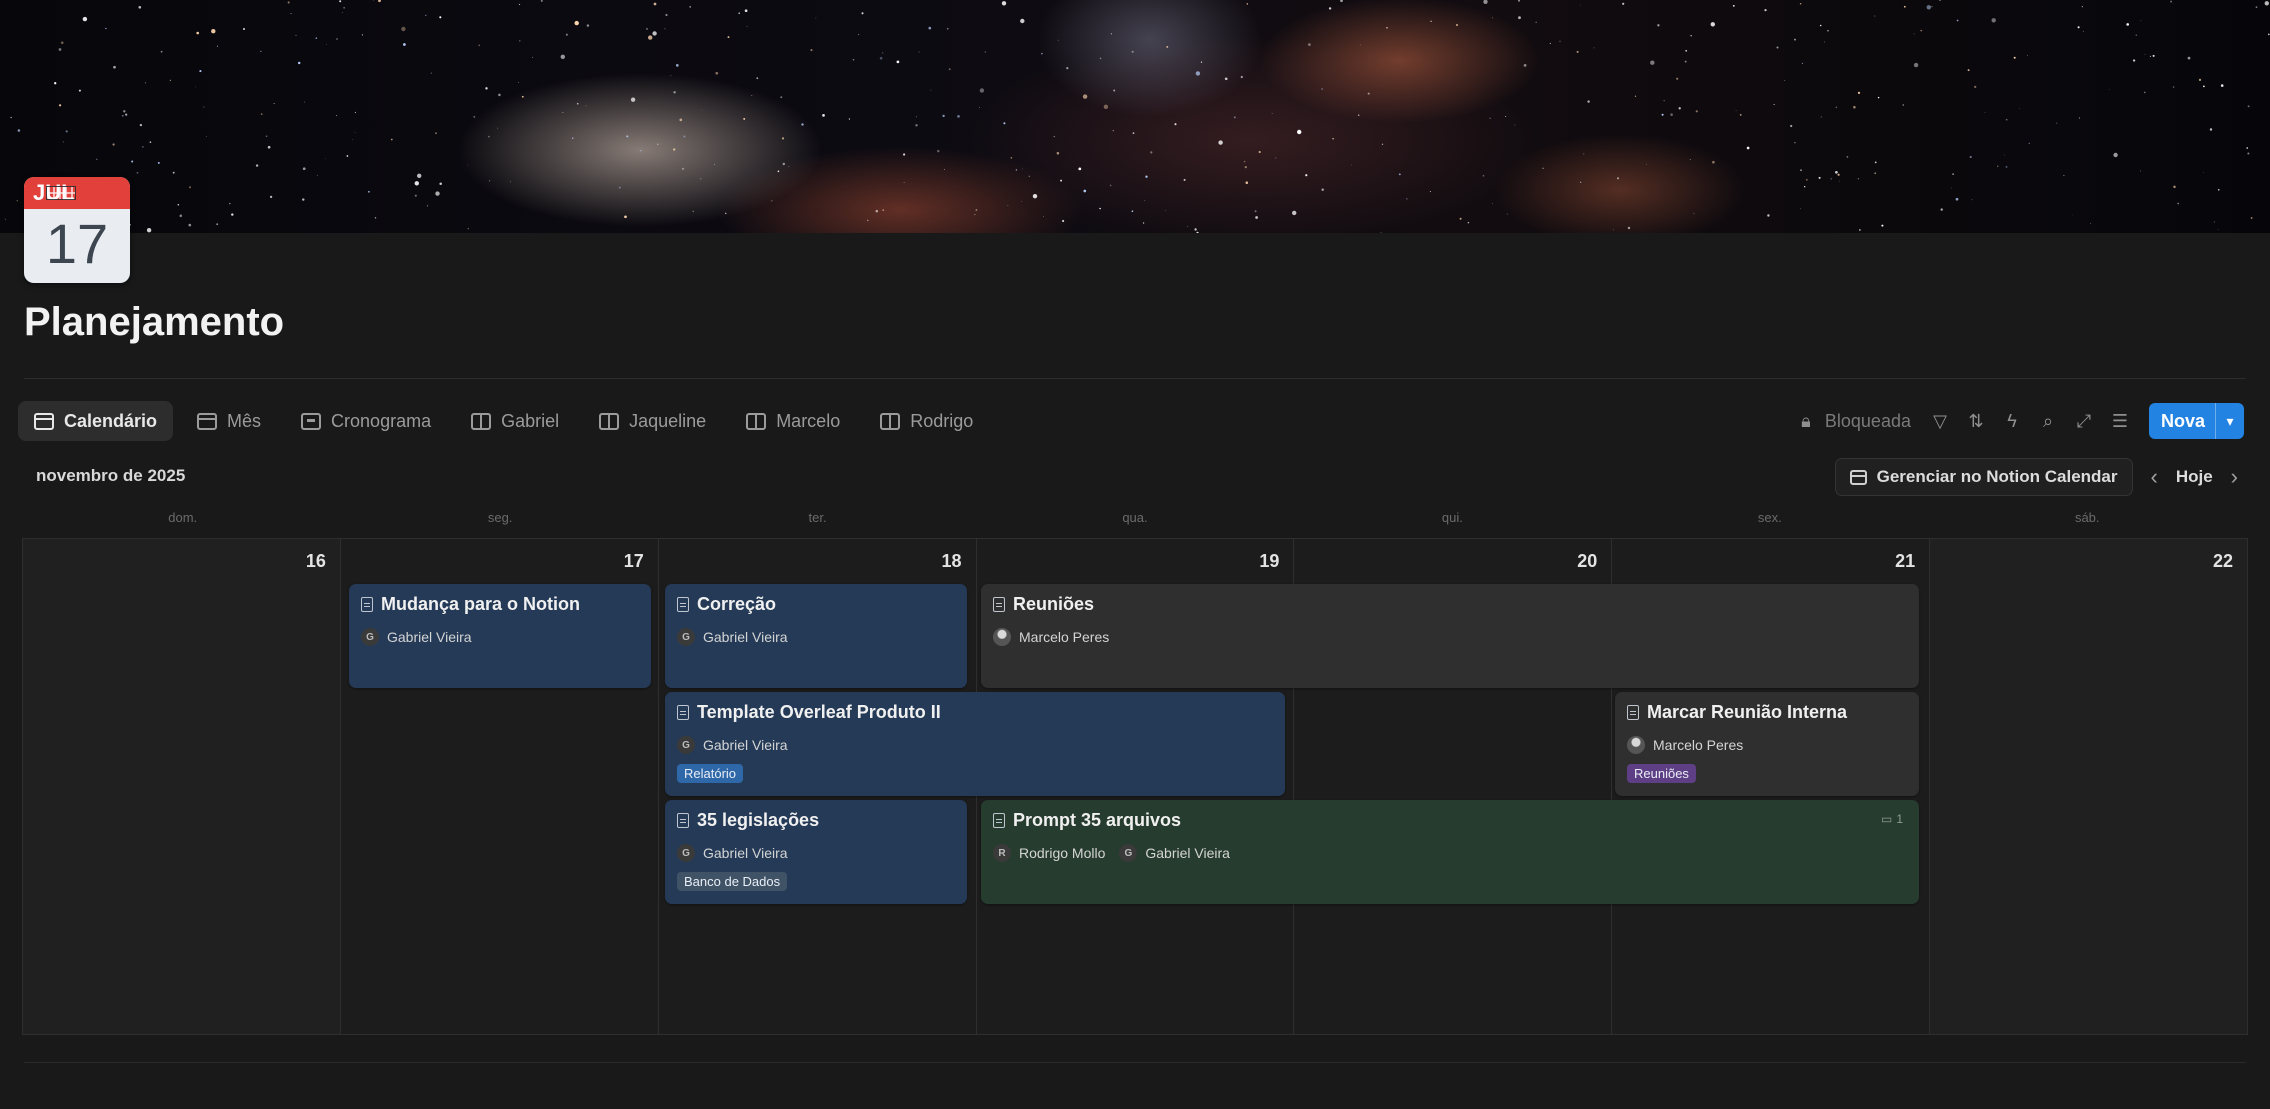  What do you see at coordinates (1940, 421) in the screenshot?
I see `filter-icon: ▽` at bounding box center [1940, 421].